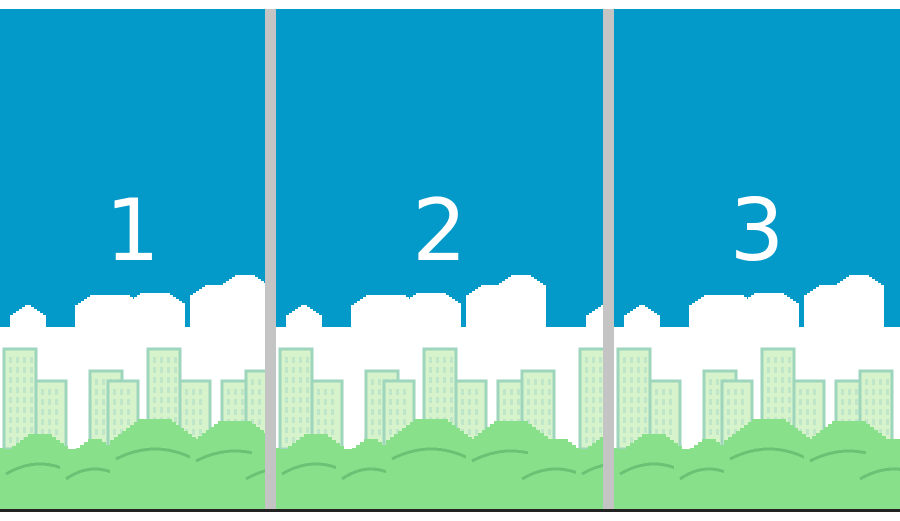 Image resolution: width=900 pixels, height=521 pixels. What do you see at coordinates (450, 510) in the screenshot?
I see `ground-edge` at bounding box center [450, 510].